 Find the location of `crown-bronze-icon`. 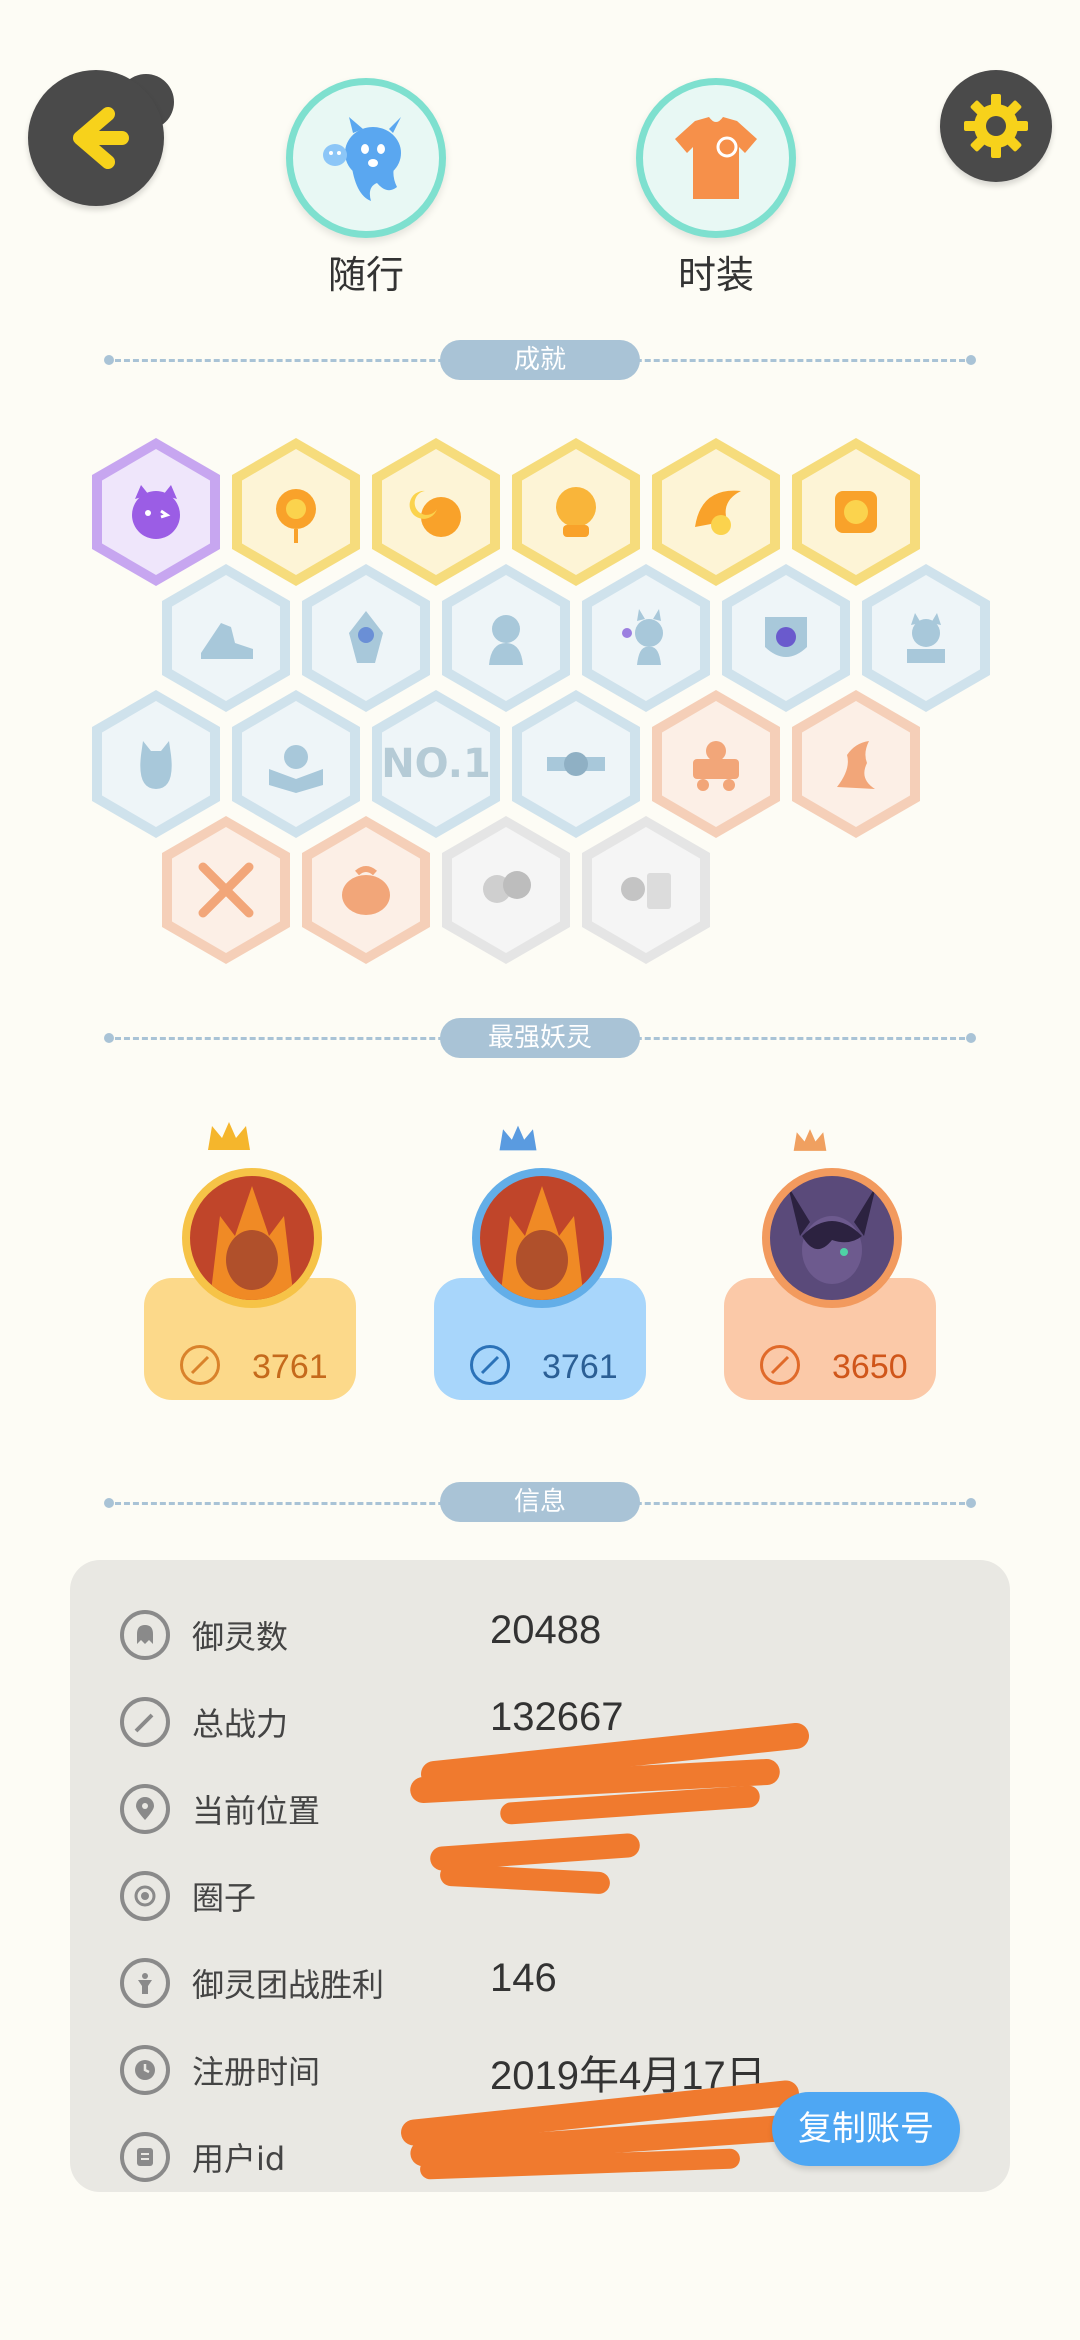

crown-bronze-icon is located at coordinates (810, 1140).